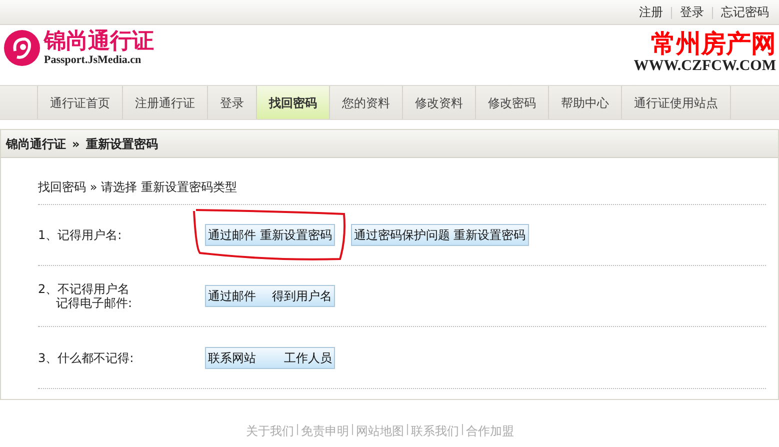 This screenshot has width=779, height=447. What do you see at coordinates (270, 235) in the screenshot?
I see `option-button: 通过邮件 重新设置密码` at bounding box center [270, 235].